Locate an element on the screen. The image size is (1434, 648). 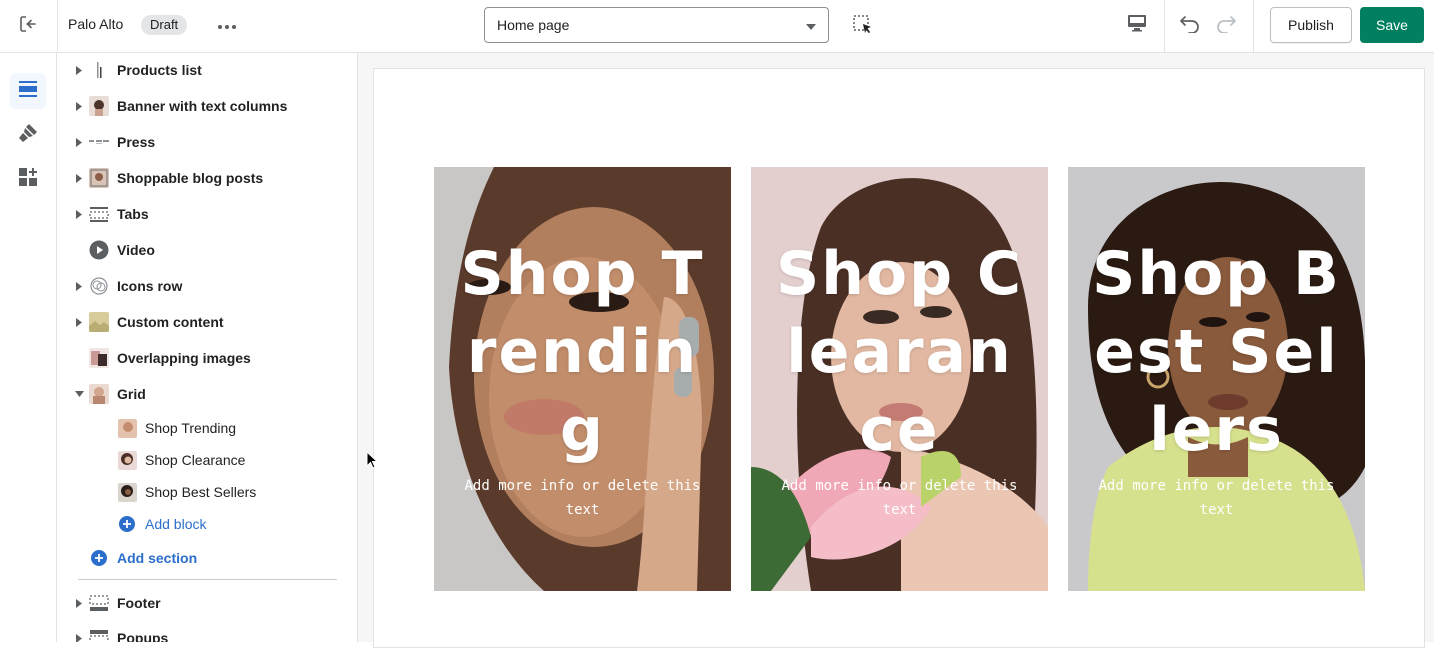
section-label: Grid is located at coordinates (131, 394).